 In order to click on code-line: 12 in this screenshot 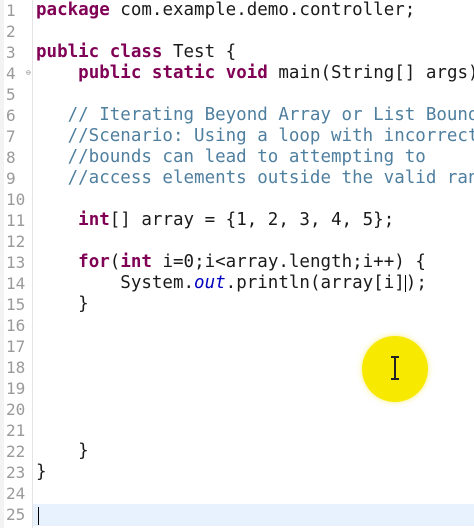, I will do `click(237, 241)`.